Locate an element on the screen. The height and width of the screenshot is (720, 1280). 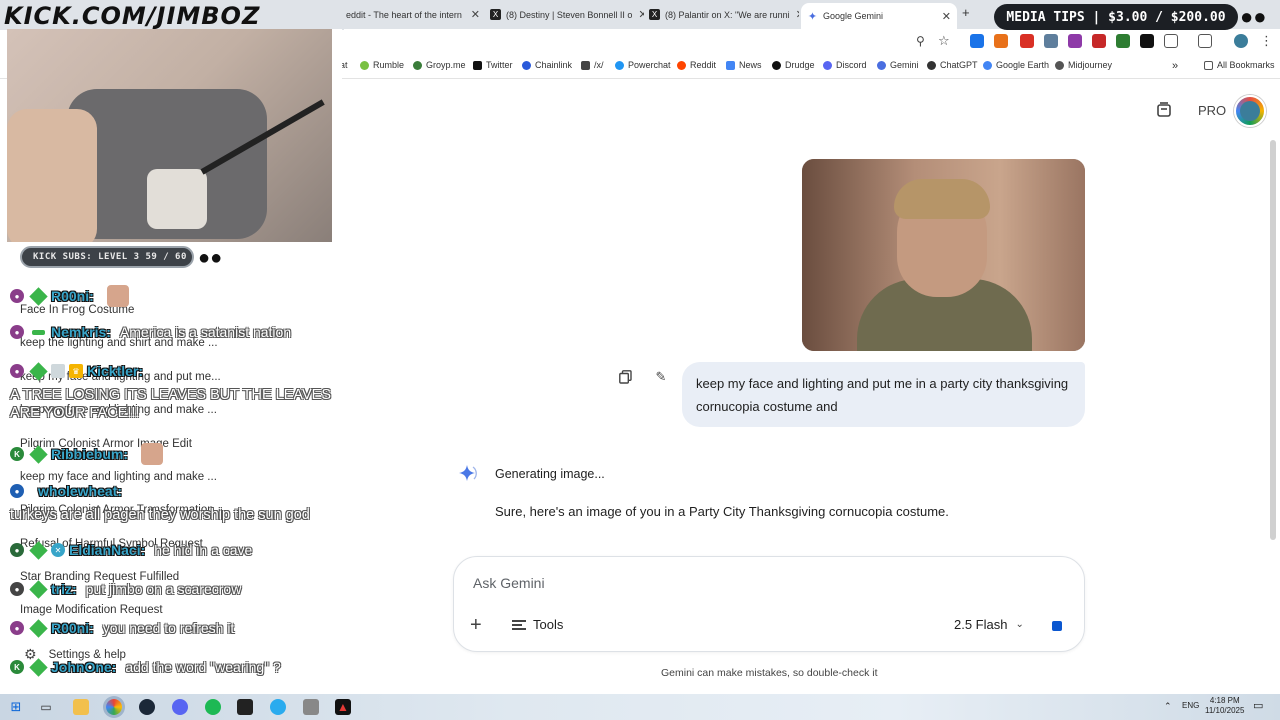
copy-icon is located at coordinates (625, 377).